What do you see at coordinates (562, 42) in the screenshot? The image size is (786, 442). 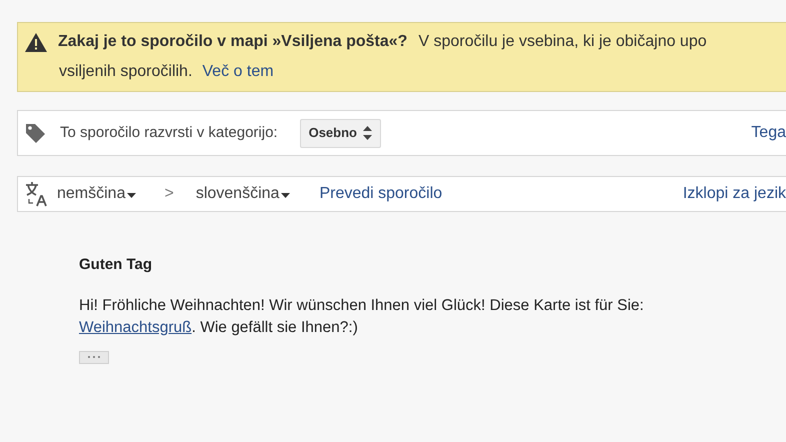 I see `banner-text: V sporočilu je vsebina, ki je običajno upo` at bounding box center [562, 42].